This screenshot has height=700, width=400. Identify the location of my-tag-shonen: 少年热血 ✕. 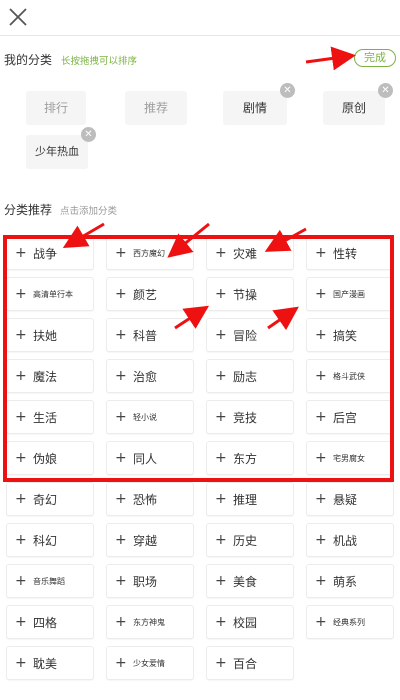
(61, 148).